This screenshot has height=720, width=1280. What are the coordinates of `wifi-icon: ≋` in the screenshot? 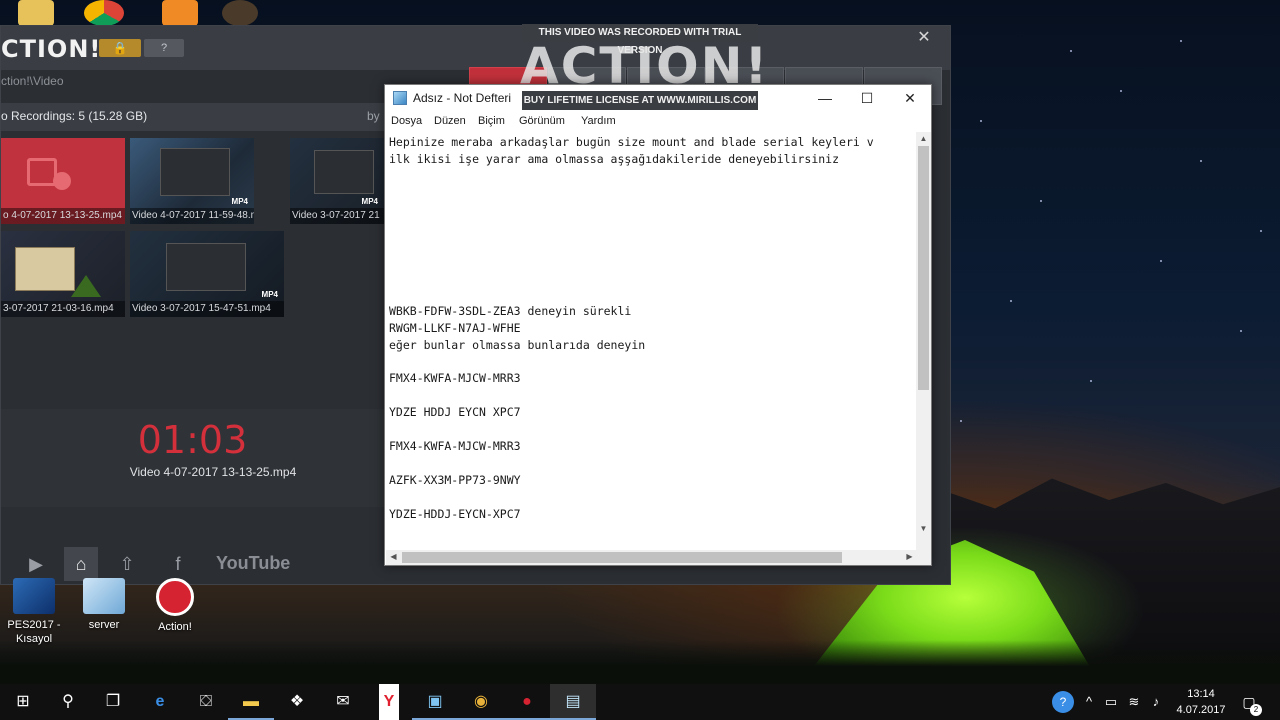 It's located at (1134, 702).